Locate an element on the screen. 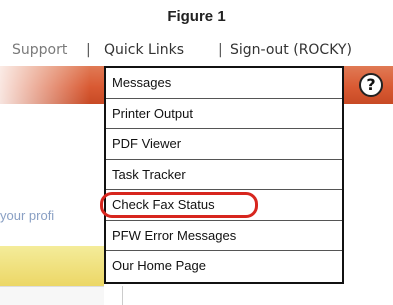 Image resolution: width=393 pixels, height=305 pixels. menu-item-messages: Messages is located at coordinates (224, 83).